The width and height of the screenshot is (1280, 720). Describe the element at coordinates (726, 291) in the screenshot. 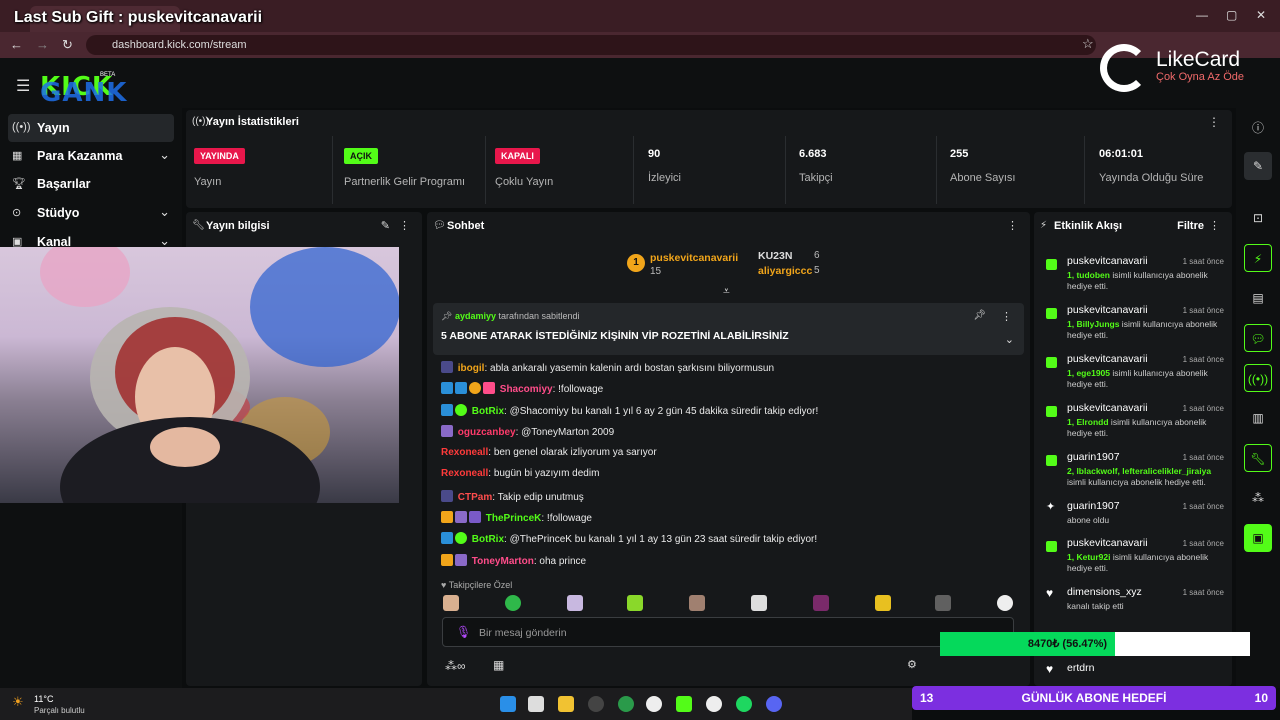

I see `expand-leaderboard-icon: ⩡` at that location.